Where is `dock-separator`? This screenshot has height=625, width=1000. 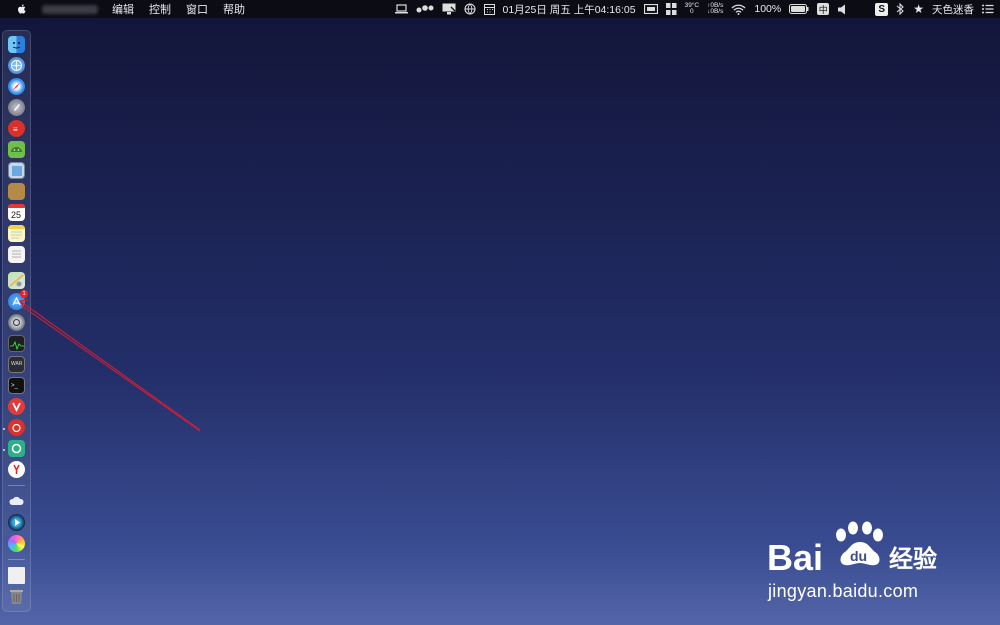
dock-separator is located at coordinates (16, 485).